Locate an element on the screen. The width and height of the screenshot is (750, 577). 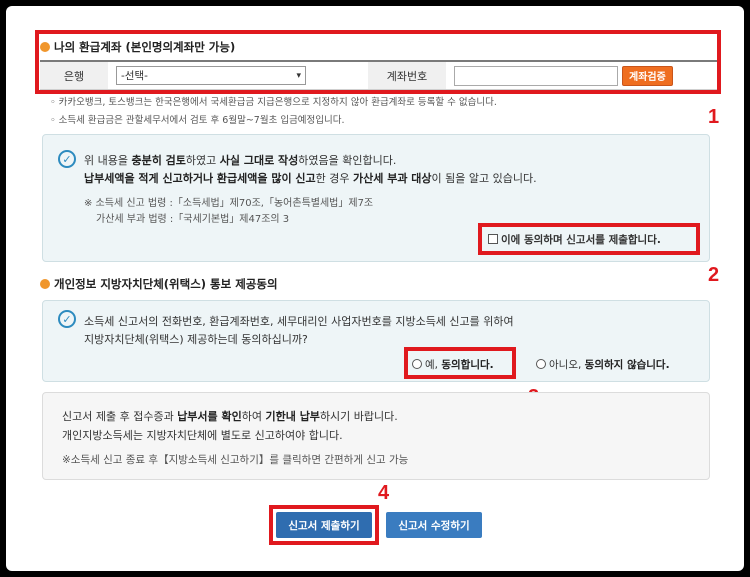
annotation-number-2: 2 is located at coordinates (714, 275).